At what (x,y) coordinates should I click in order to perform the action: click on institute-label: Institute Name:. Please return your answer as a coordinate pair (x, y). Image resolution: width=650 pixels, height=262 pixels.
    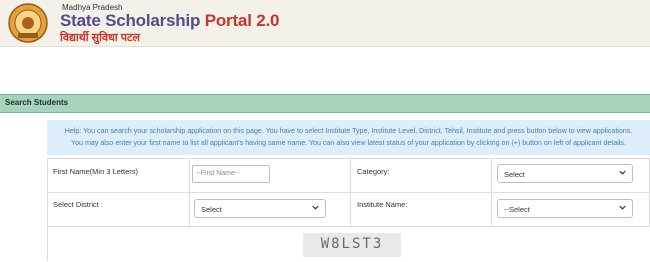
    Looking at the image, I should click on (382, 204).